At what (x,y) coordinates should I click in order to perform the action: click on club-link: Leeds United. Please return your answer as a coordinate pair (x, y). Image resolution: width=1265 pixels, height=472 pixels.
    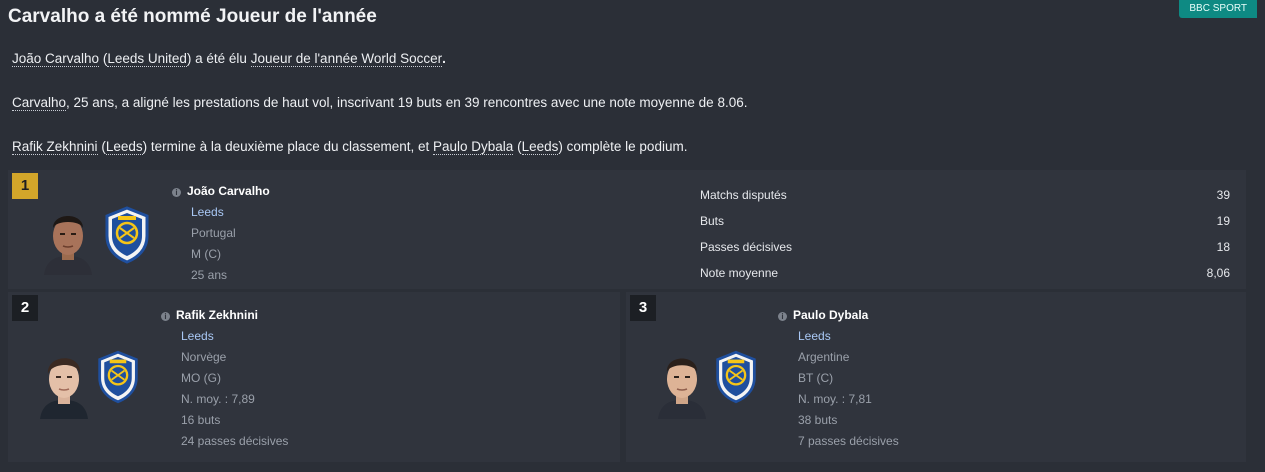
    Looking at the image, I should click on (147, 59).